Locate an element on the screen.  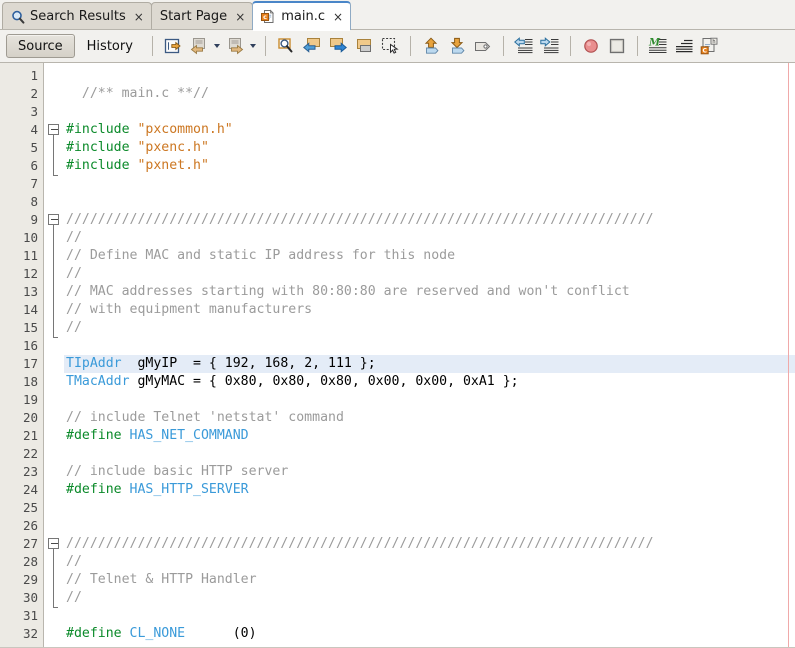
code-token-str: "pxnet.h" is located at coordinates (173, 165).